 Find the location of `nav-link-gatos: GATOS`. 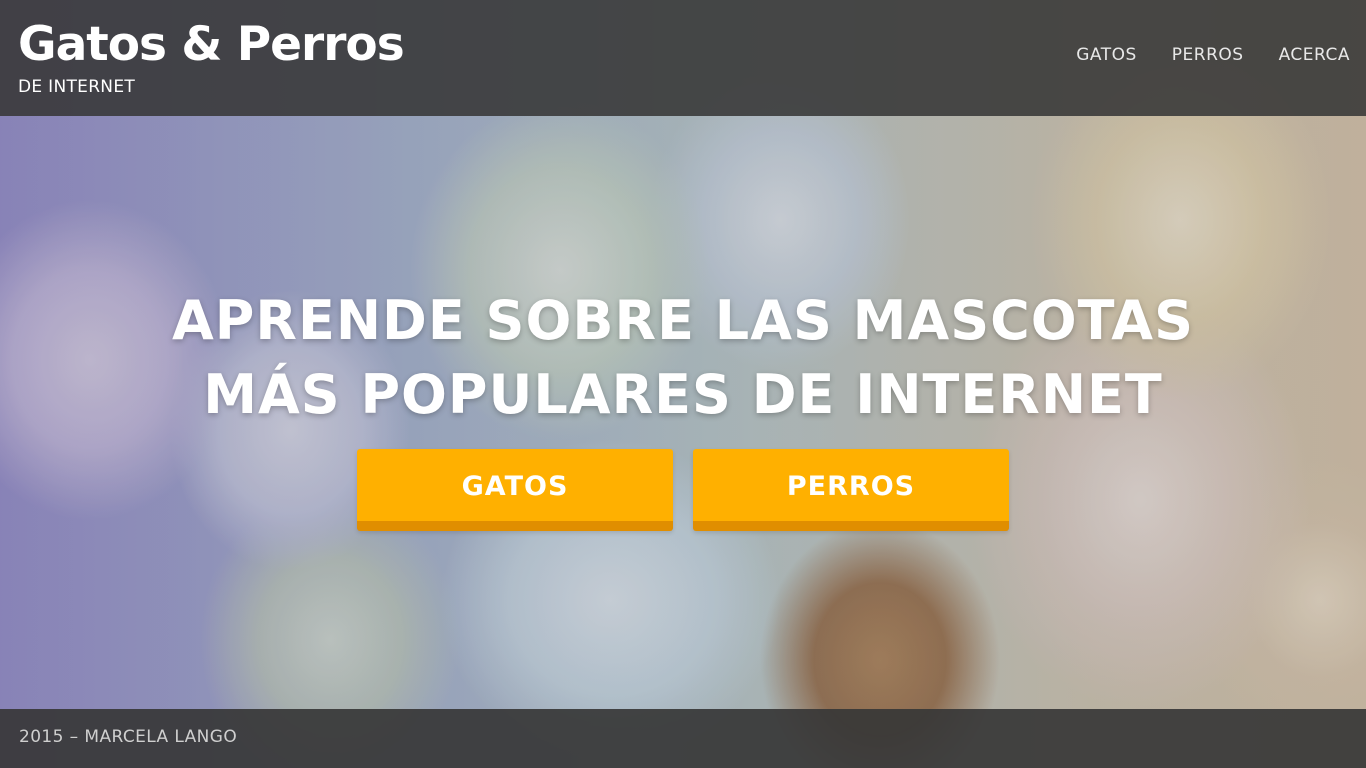

nav-link-gatos: GATOS is located at coordinates (1106, 55).